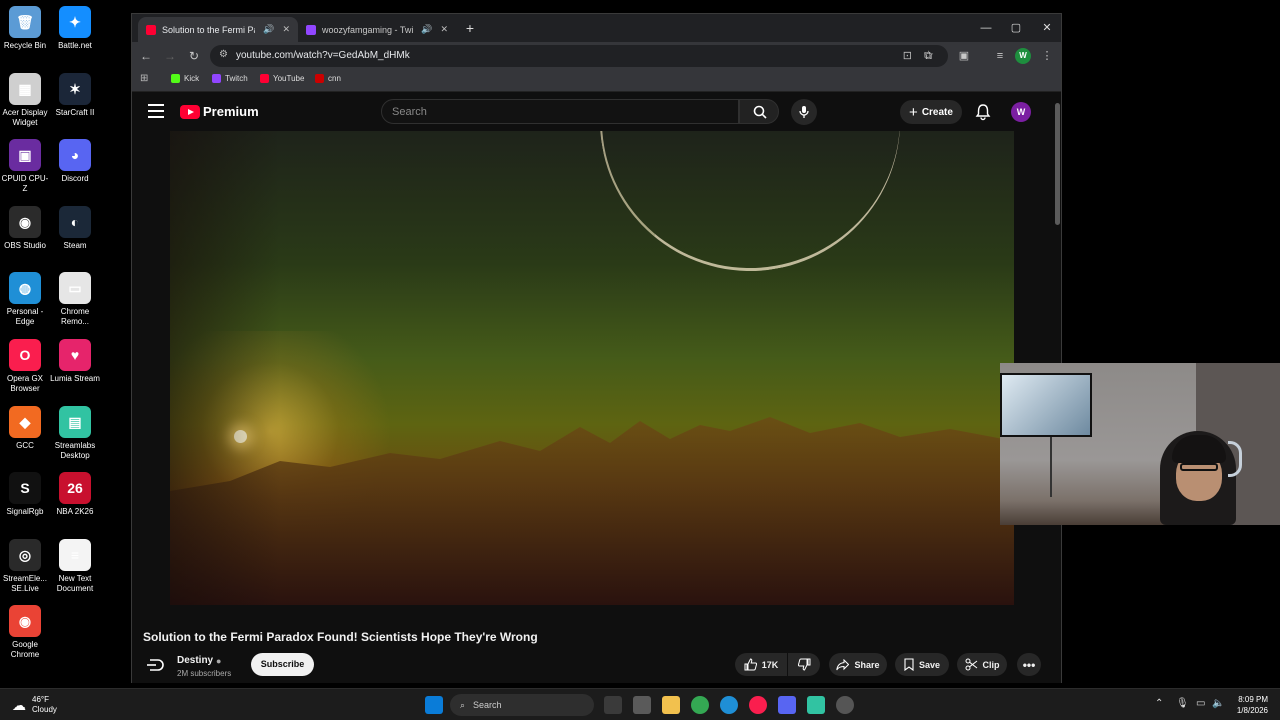  Describe the element at coordinates (434, 705) in the screenshot. I see `windows-start-icon` at that location.